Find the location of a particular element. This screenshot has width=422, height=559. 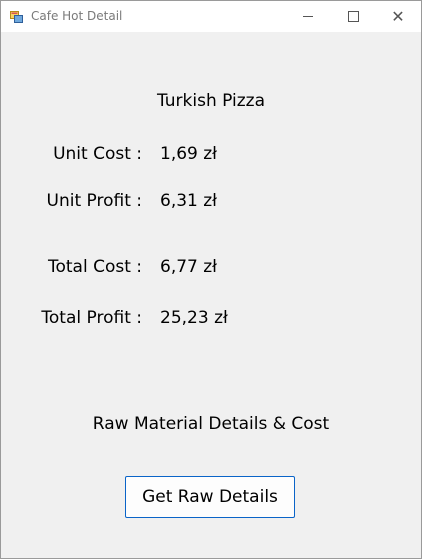

close-icon: ✕ is located at coordinates (398, 16).